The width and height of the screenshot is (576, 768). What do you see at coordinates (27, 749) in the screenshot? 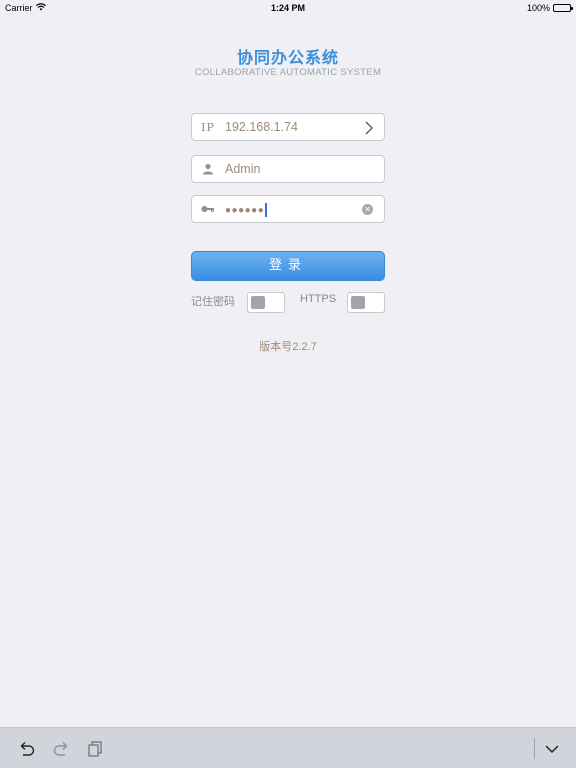
I see `undo-icon` at bounding box center [27, 749].